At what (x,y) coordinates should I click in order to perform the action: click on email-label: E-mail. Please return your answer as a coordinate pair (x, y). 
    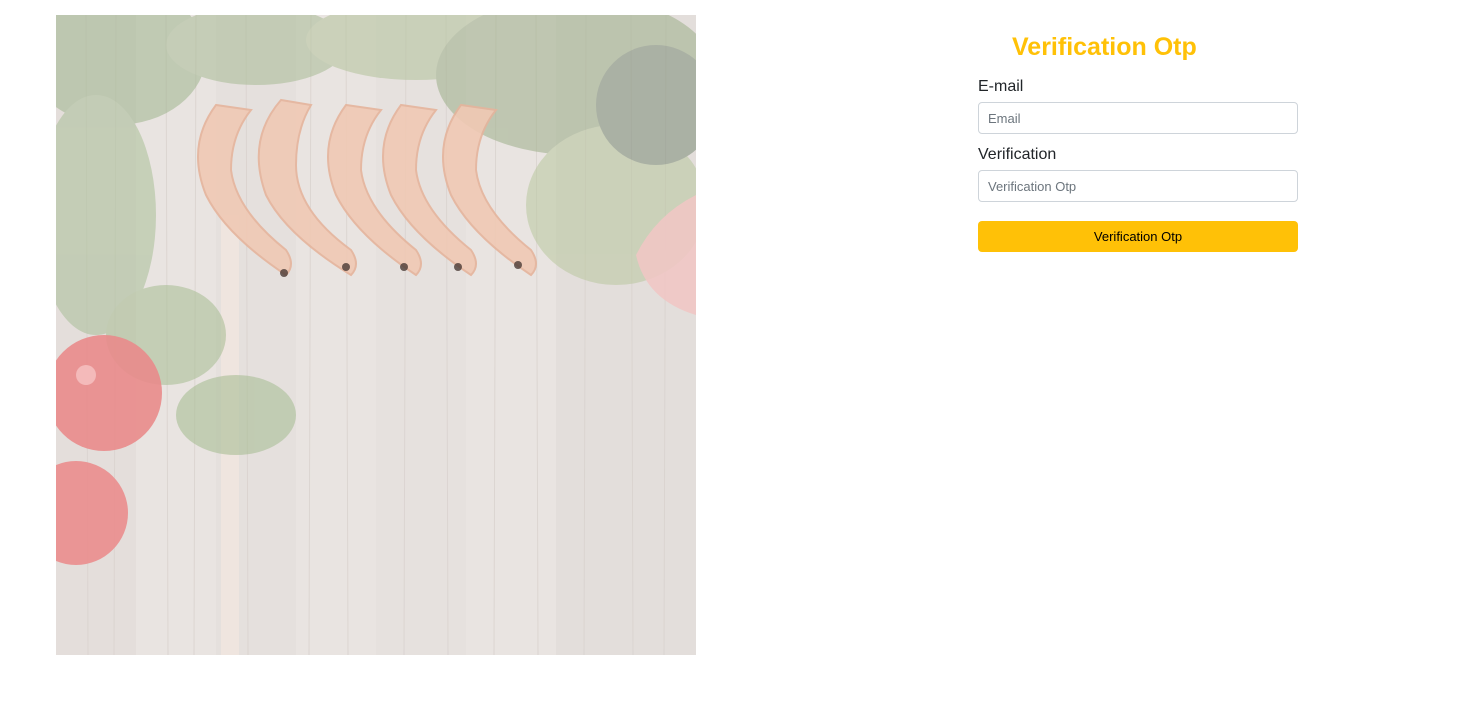
    Looking at the image, I should click on (1001, 86).